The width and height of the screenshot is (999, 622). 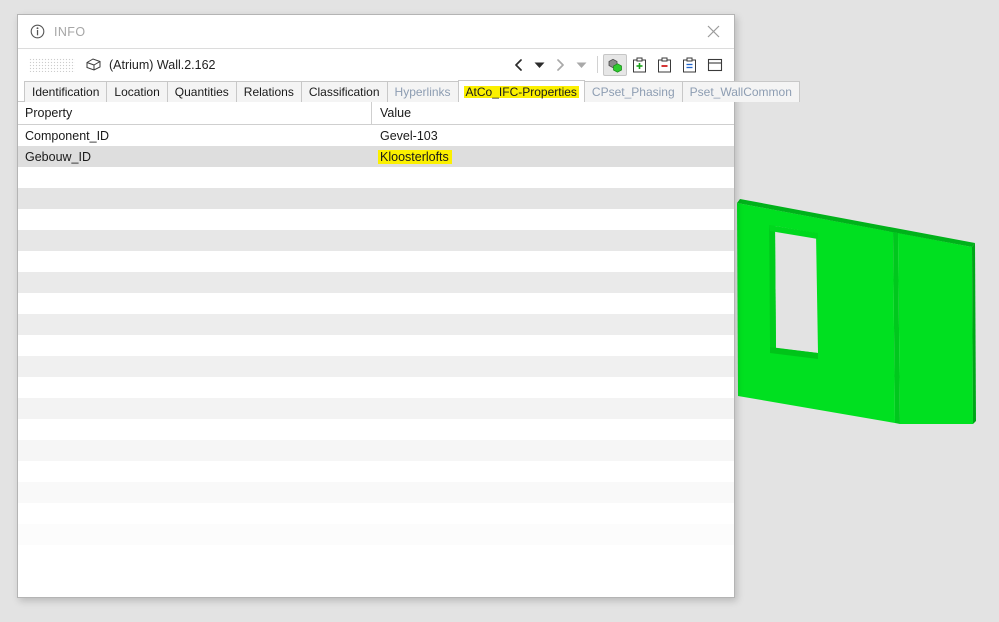 What do you see at coordinates (162, 64) in the screenshot?
I see `object-name: (Atrium) Wall.2.162` at bounding box center [162, 64].